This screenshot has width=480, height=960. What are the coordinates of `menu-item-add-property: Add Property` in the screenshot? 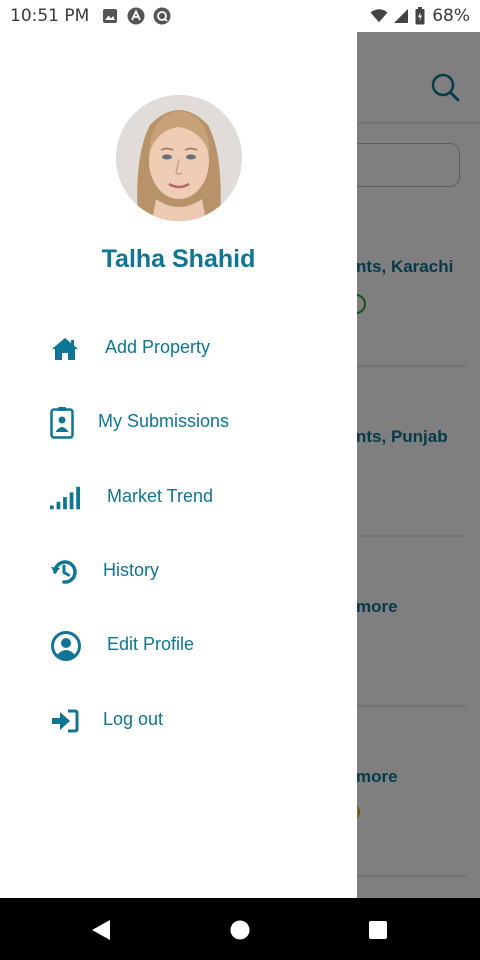 It's located at (178, 348).